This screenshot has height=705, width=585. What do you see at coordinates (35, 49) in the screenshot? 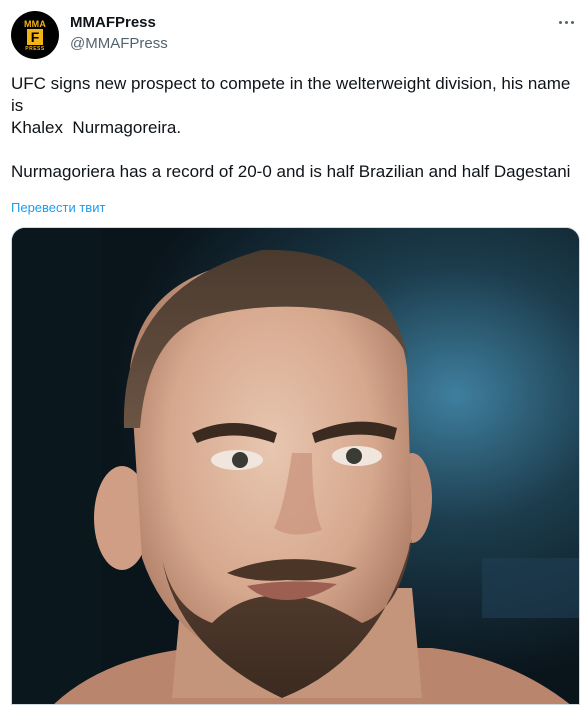
I see `logo-bottom-text: PRESS` at bounding box center [35, 49].